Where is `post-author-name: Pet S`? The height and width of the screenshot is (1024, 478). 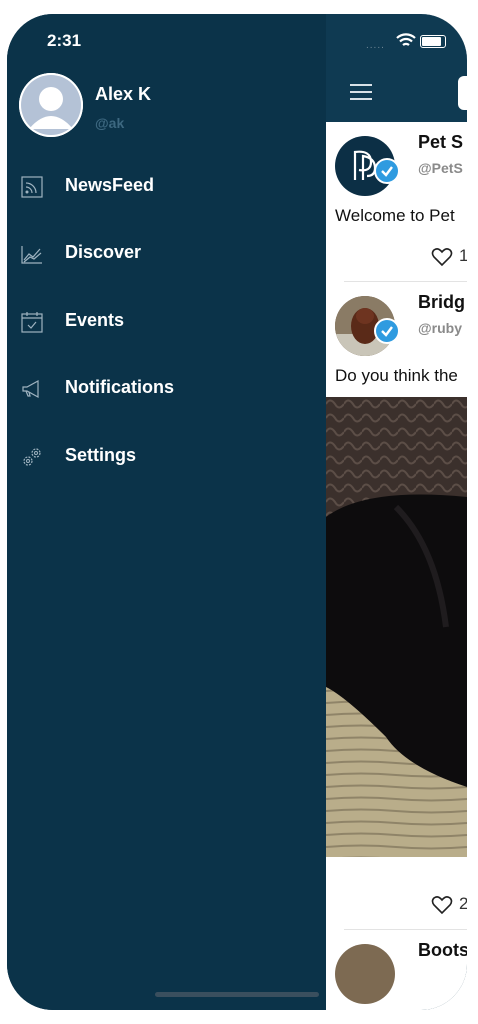
post-author-name: Pet S is located at coordinates (440, 142).